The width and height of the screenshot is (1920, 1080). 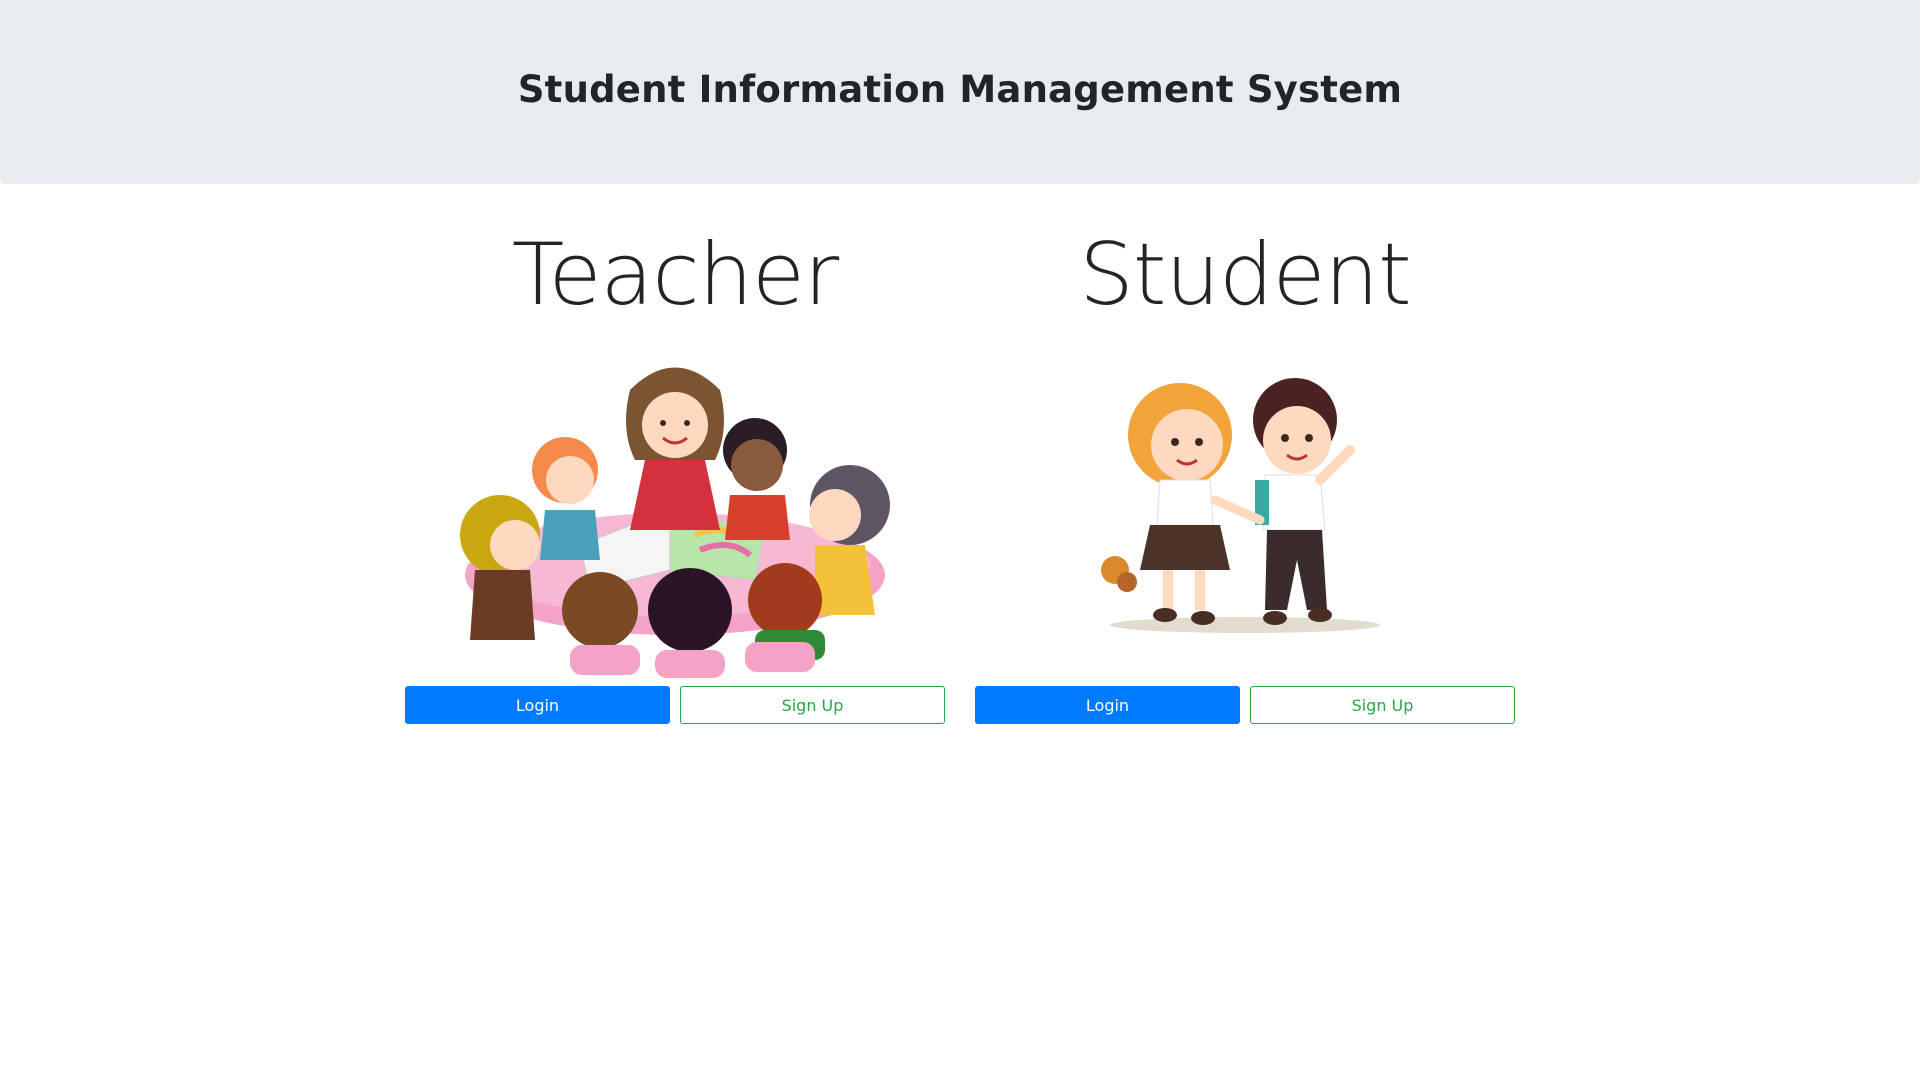 What do you see at coordinates (960, 89) in the screenshot?
I see `page-title: Student Information Management System` at bounding box center [960, 89].